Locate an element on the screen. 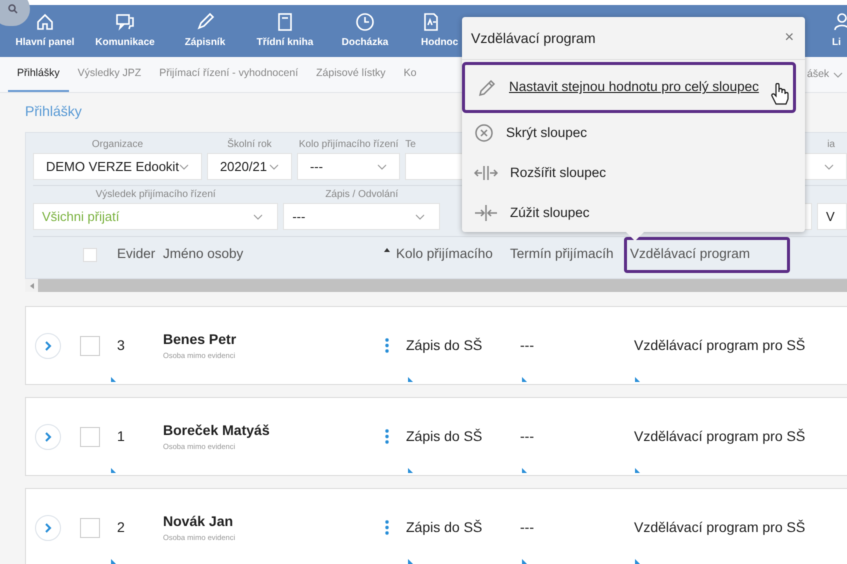 The width and height of the screenshot is (847, 564). nav-item: Li is located at coordinates (839, 27).